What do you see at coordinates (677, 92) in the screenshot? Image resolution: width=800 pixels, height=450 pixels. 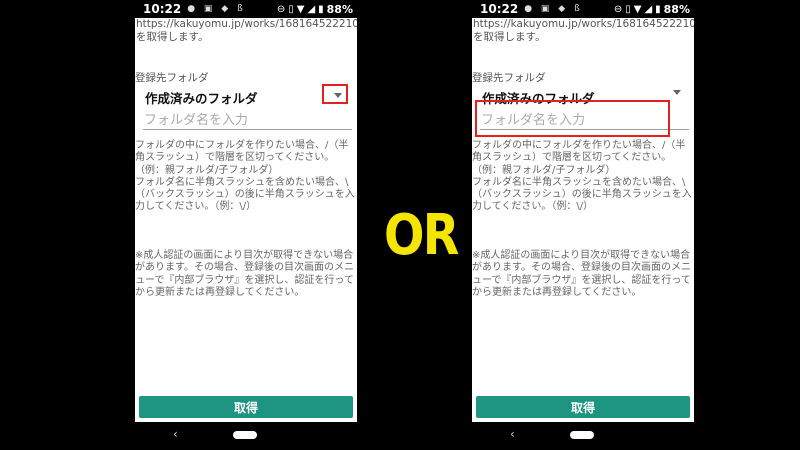 I see `dropdown-arrow-icon` at bounding box center [677, 92].